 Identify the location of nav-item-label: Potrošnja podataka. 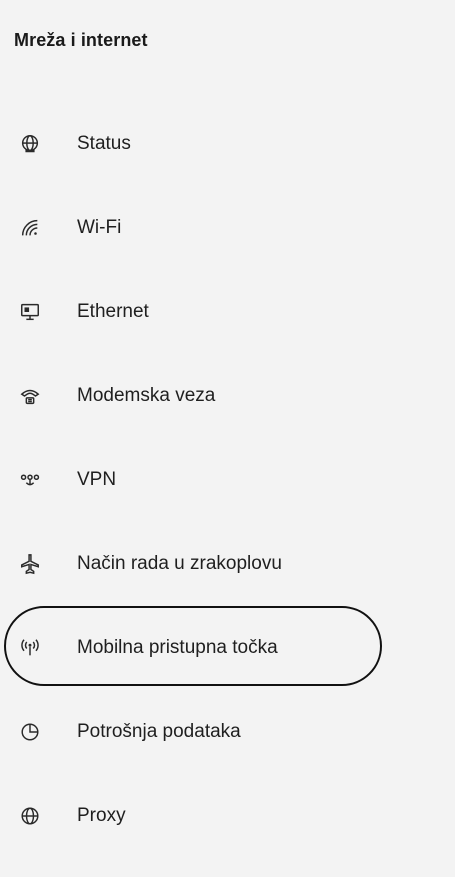
(159, 731).